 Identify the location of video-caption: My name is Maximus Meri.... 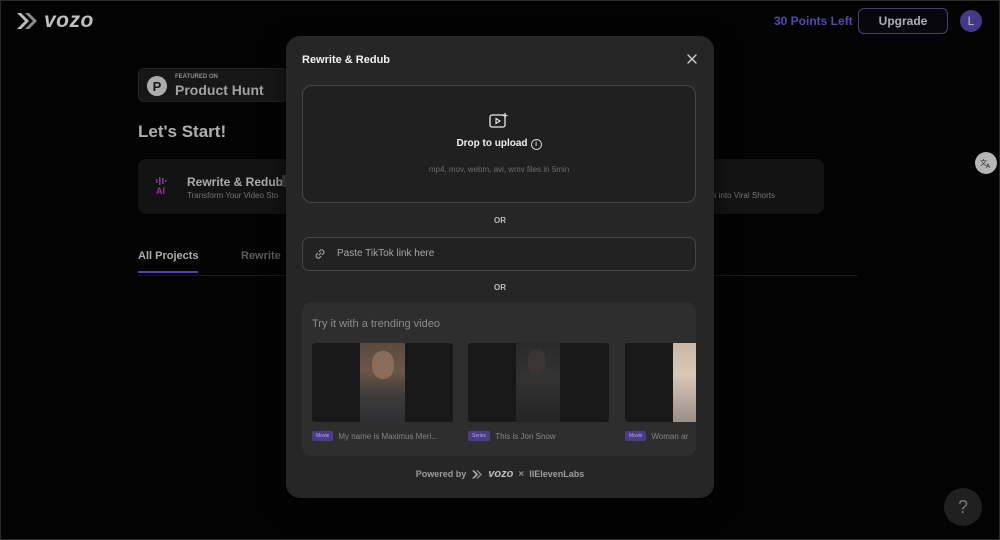
(388, 436).